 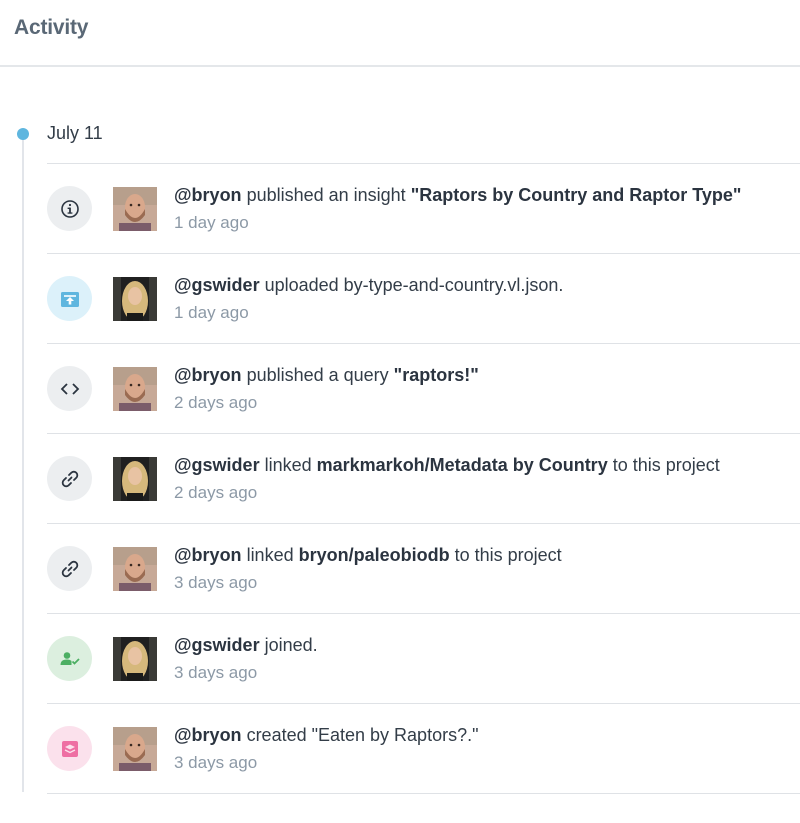 I want to click on activity-action: published a query, so click(x=317, y=375).